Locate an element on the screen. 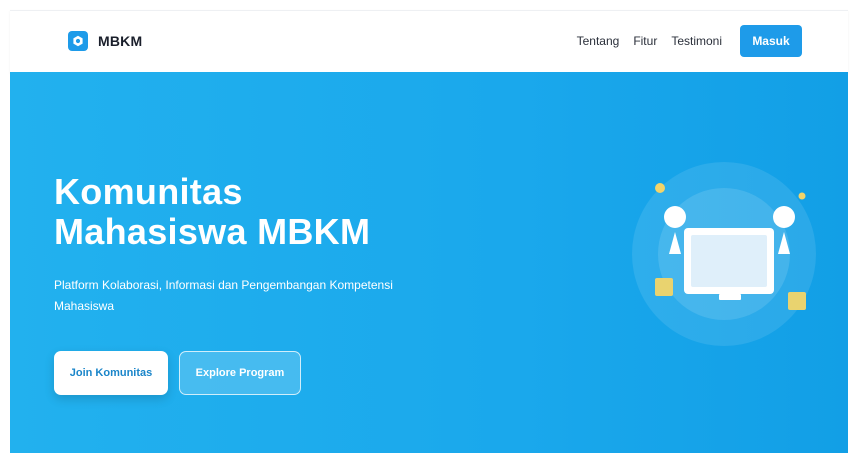 Image resolution: width=856 pixels, height=453 pixels. monitor-icon is located at coordinates (729, 264).